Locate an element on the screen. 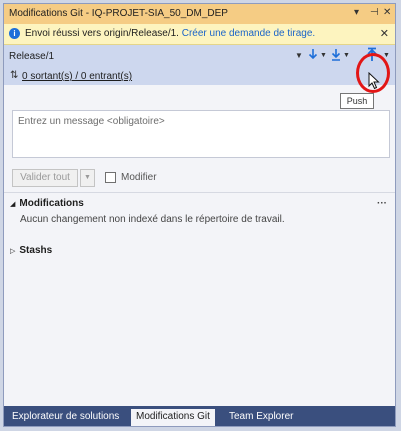 This screenshot has height=431, width=401. section-divider is located at coordinates (199, 192).